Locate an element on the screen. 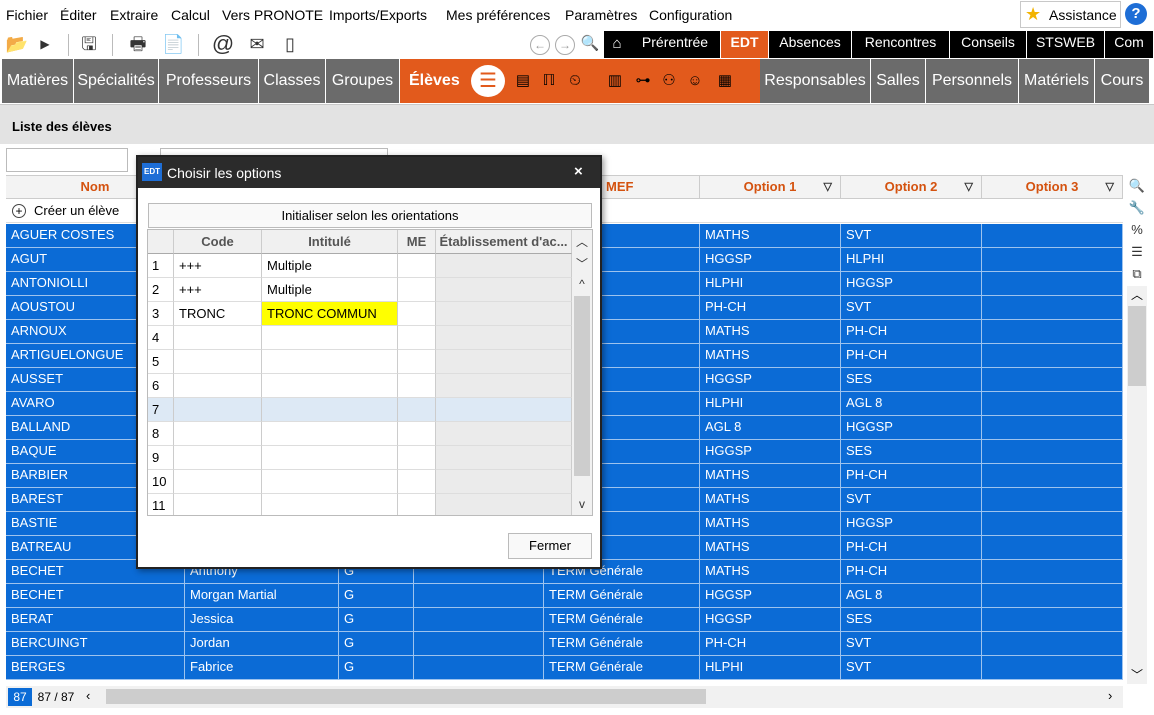 Image resolution: width=1154 pixels, height=715 pixels. open-folder-icon: 📂 is located at coordinates (17, 44).